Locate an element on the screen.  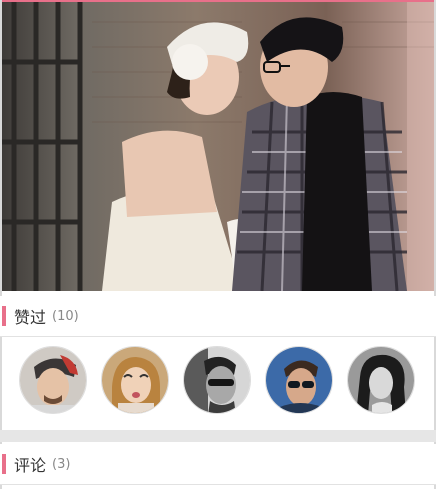
likes-title: 赞过 is located at coordinates (30, 317).